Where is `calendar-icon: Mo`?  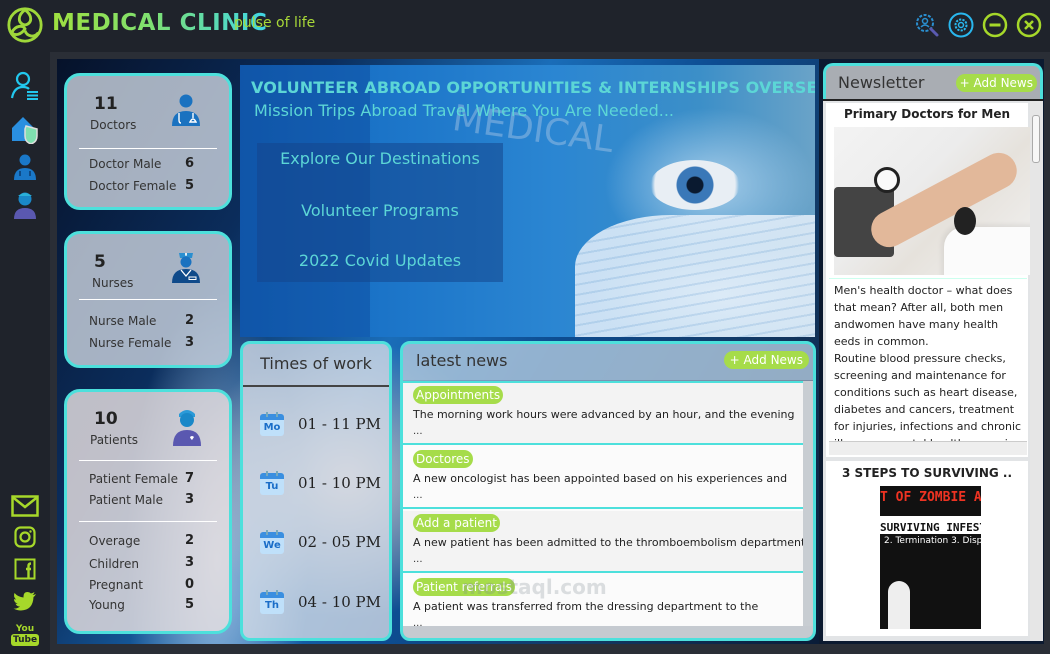
calendar-icon: Mo is located at coordinates (272, 424).